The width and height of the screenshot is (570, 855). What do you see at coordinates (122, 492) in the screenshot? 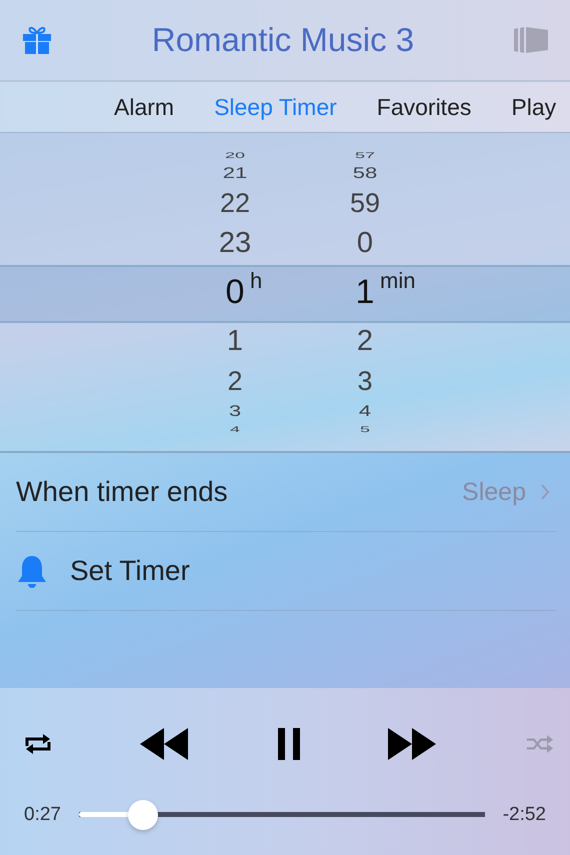
I see `row-label: When timer ends` at bounding box center [122, 492].